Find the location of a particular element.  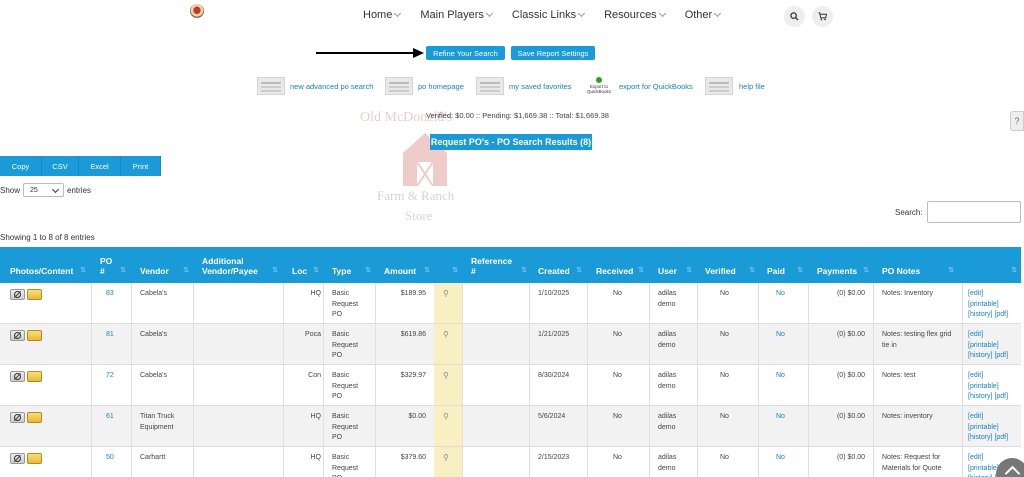

page-length-select: 25 is located at coordinates (44, 190).